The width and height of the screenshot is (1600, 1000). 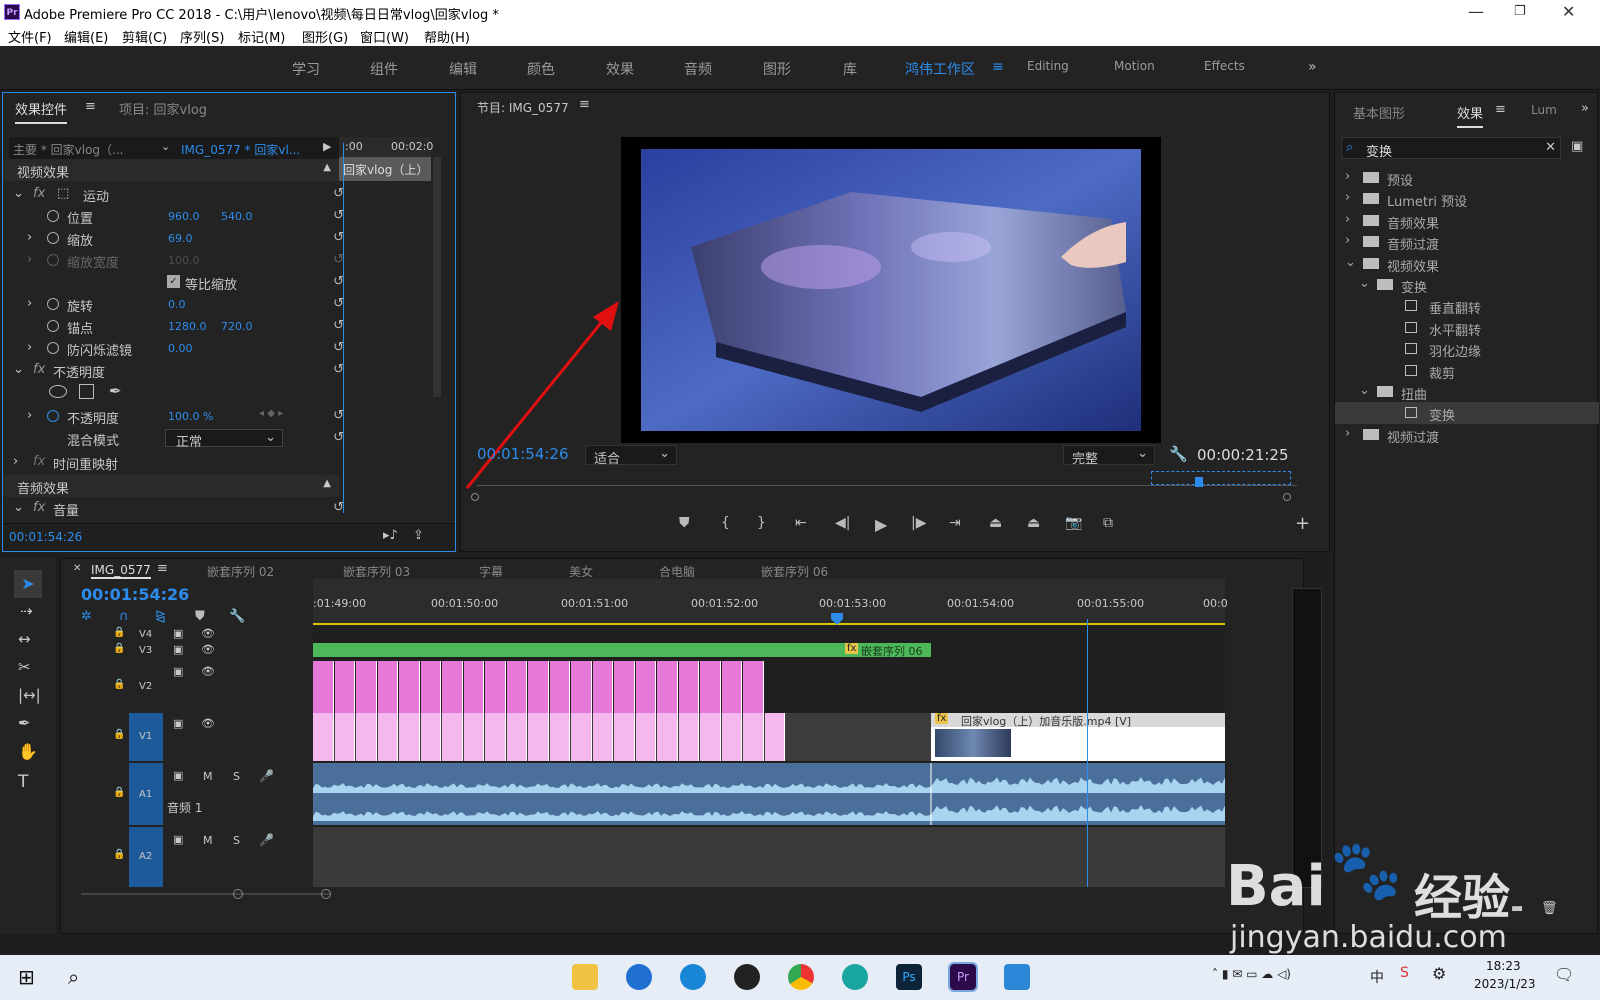 I want to click on effects-tree-item: › Lumetri 预设, so click(x=1467, y=199).